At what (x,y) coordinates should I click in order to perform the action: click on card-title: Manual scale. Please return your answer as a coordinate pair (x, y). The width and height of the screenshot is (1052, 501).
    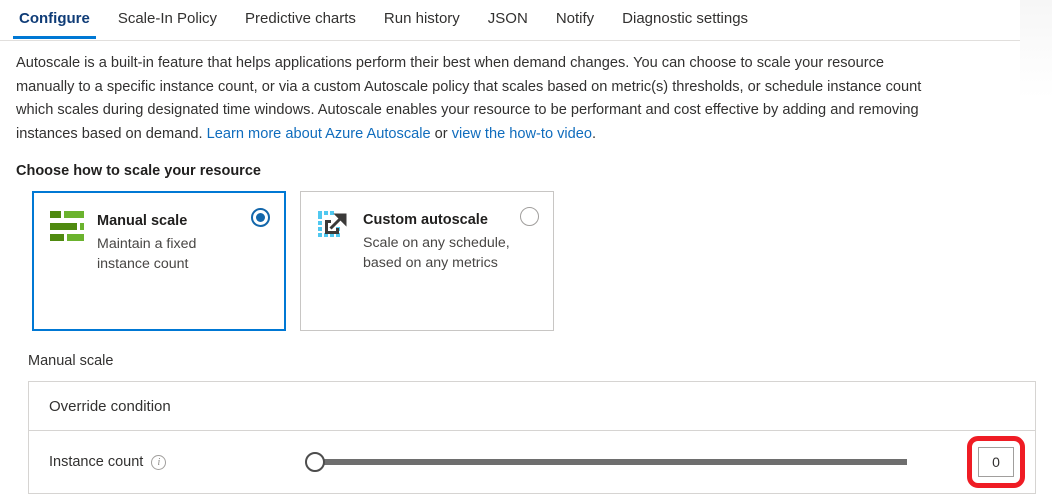
    Looking at the image, I should click on (142, 221).